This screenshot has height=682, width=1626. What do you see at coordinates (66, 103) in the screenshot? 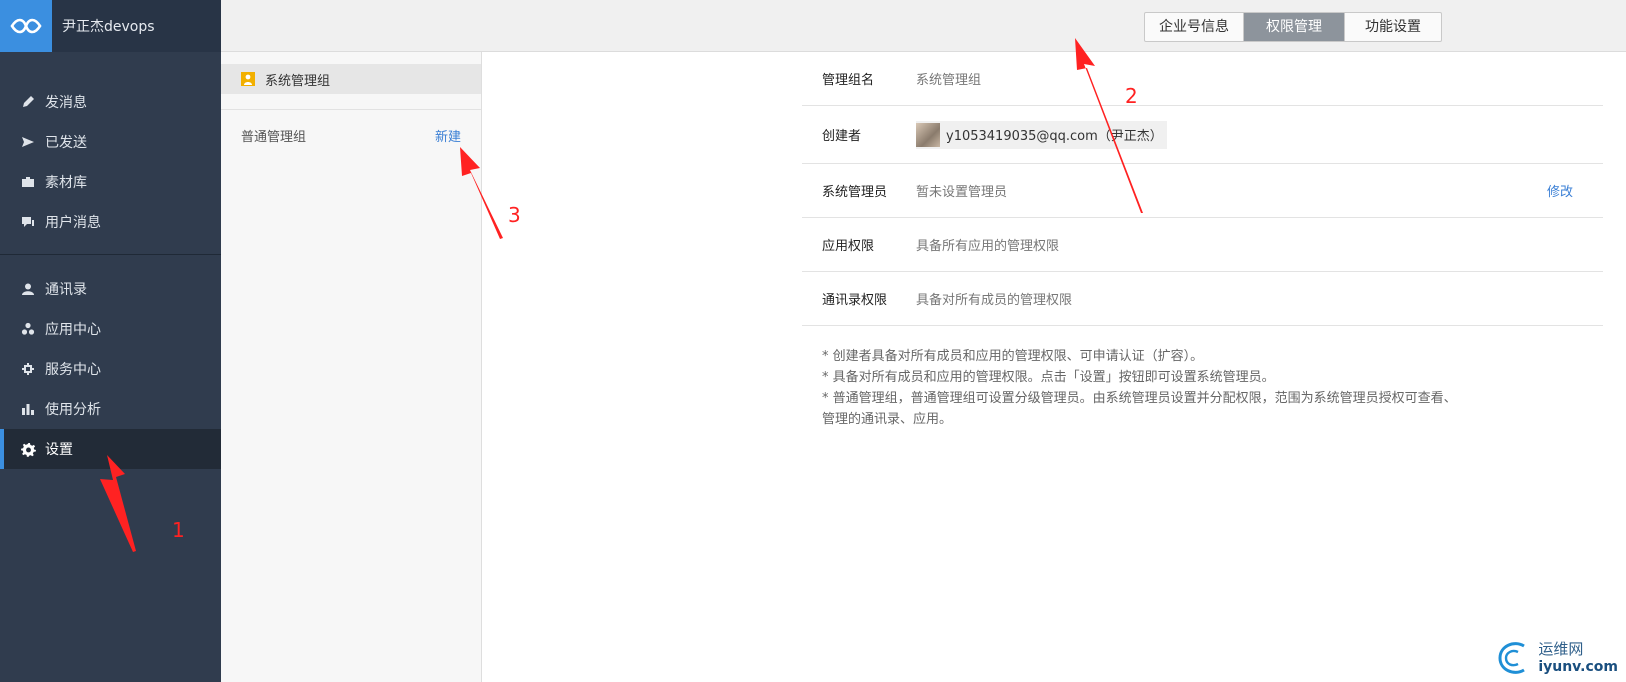
I see `nav-item-label: 发消息` at bounding box center [66, 103].